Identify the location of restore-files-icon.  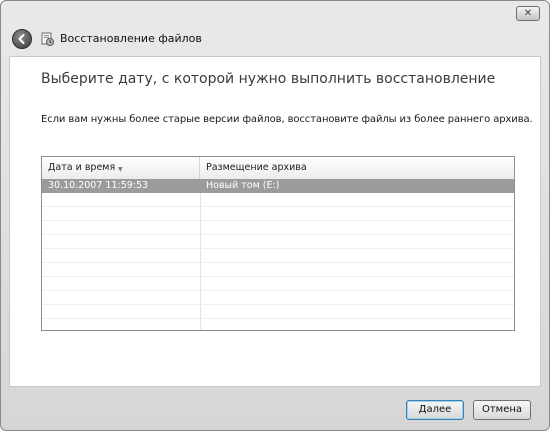
(47, 39).